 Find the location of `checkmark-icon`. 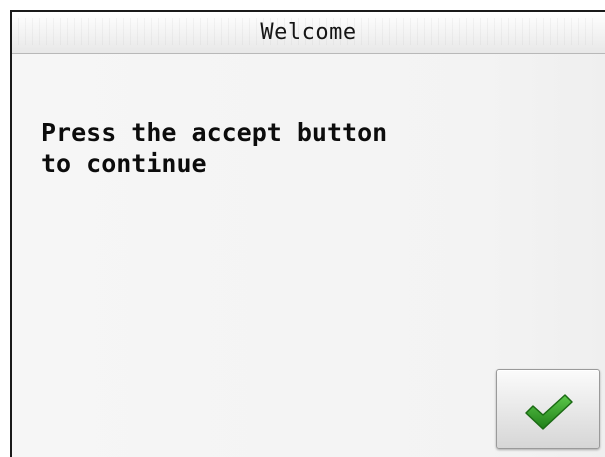

checkmark-icon is located at coordinates (549, 412).